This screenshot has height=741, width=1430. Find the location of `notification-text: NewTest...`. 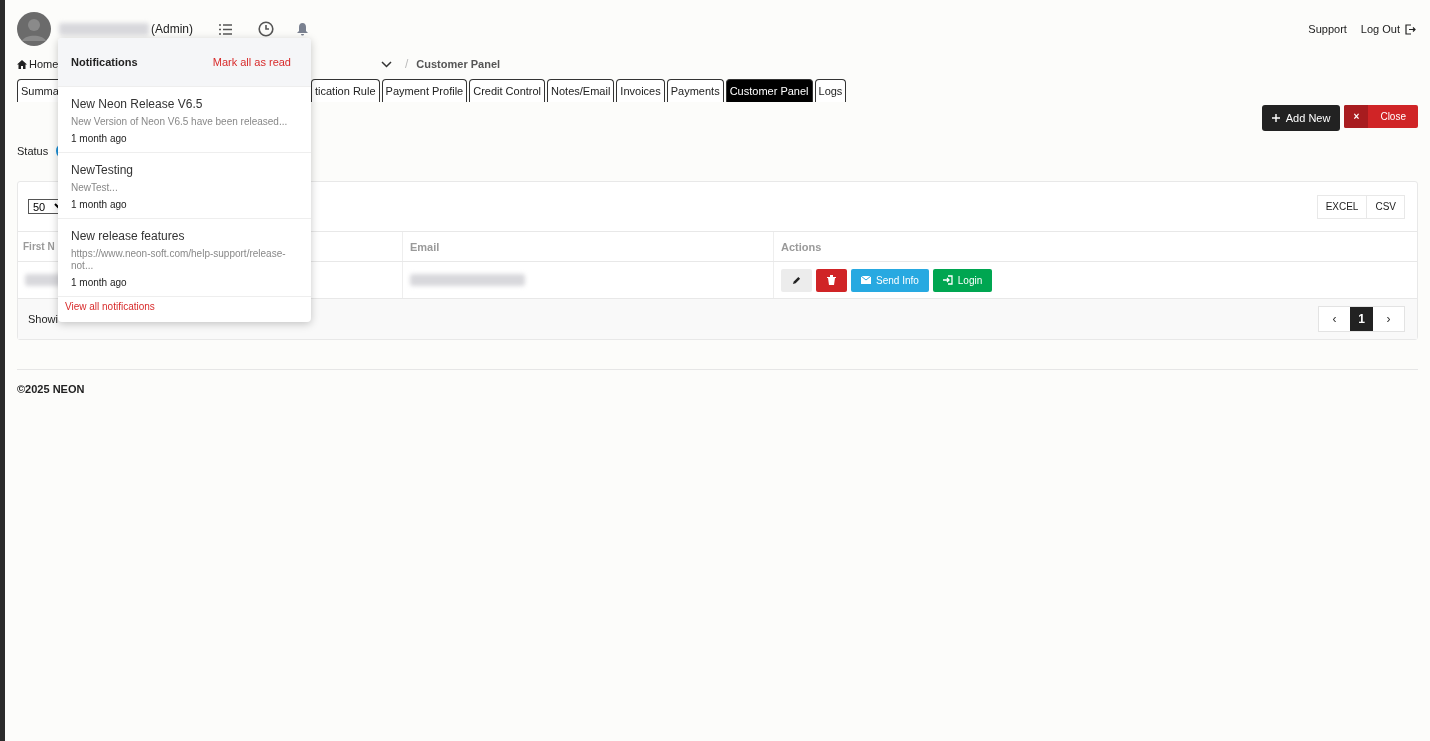

notification-text: NewTest... is located at coordinates (95, 188).